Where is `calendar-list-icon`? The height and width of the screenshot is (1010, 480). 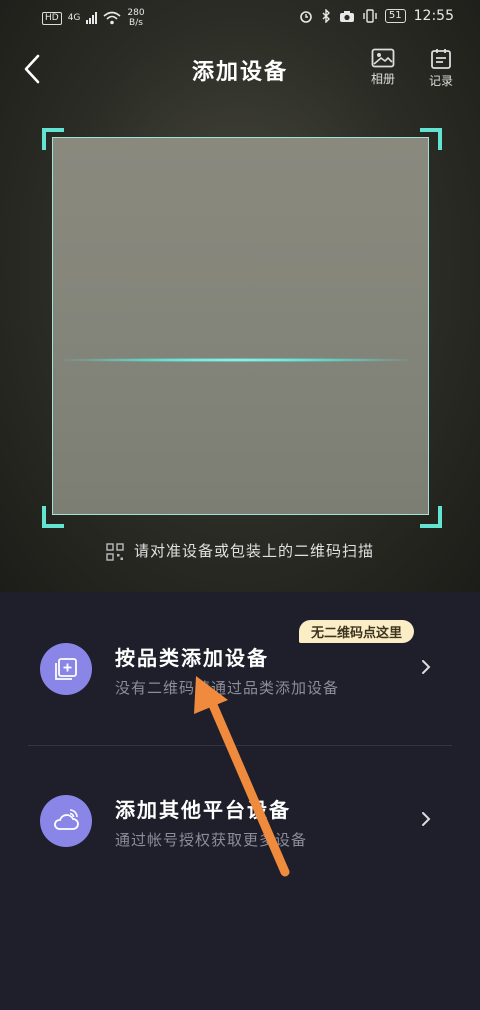
calendar-list-icon is located at coordinates (441, 59).